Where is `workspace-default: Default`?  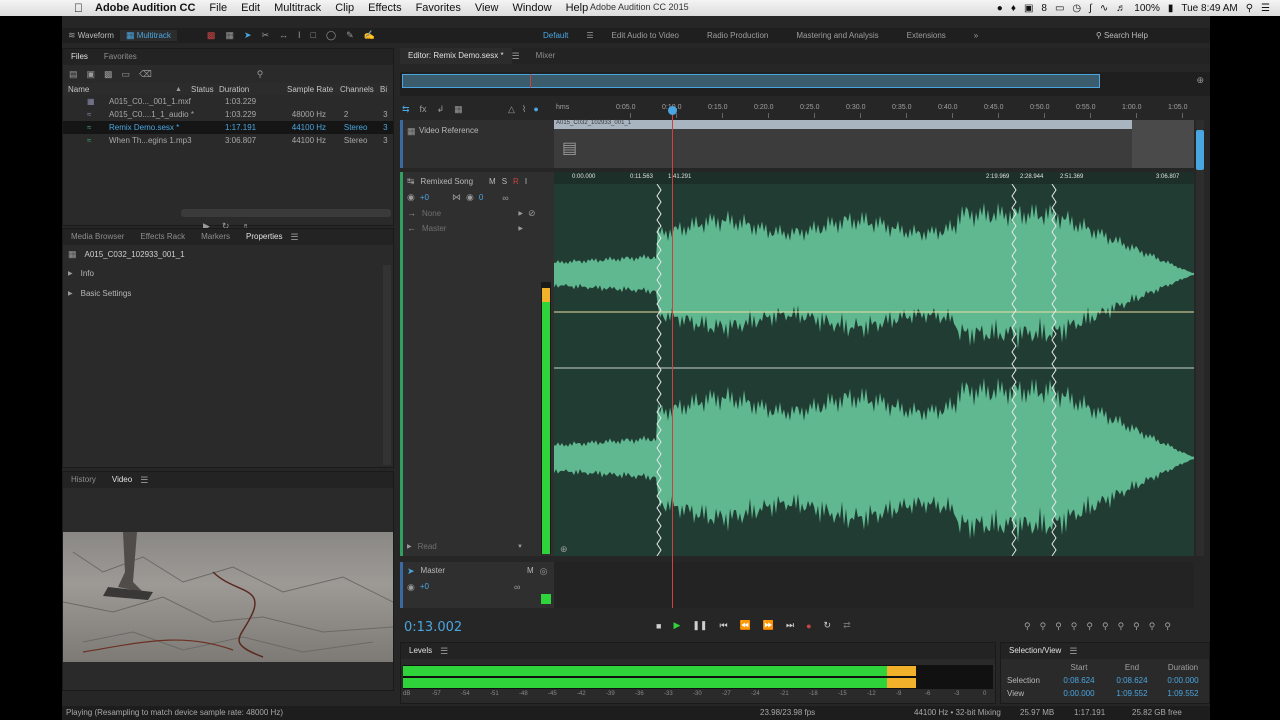 workspace-default: Default is located at coordinates (555, 35).